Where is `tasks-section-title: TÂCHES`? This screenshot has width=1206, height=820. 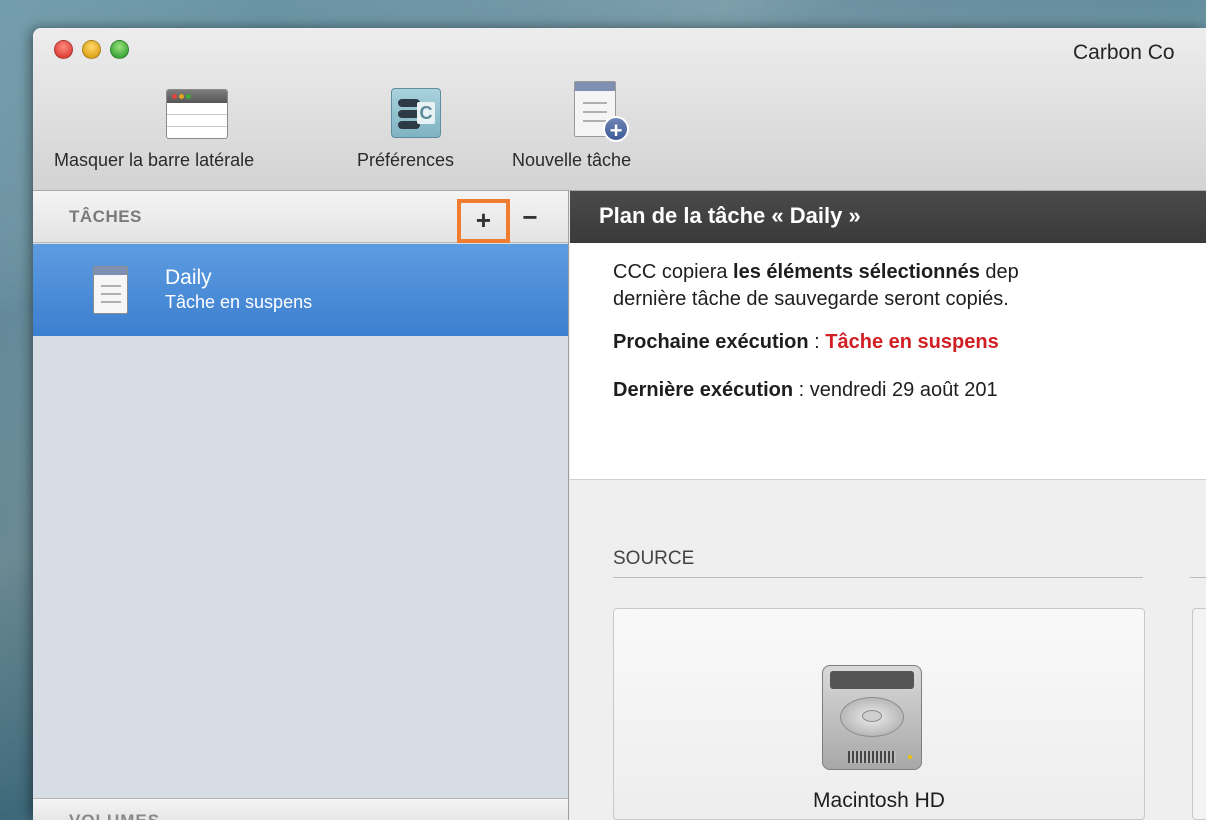
tasks-section-title: TÂCHES is located at coordinates (105, 216).